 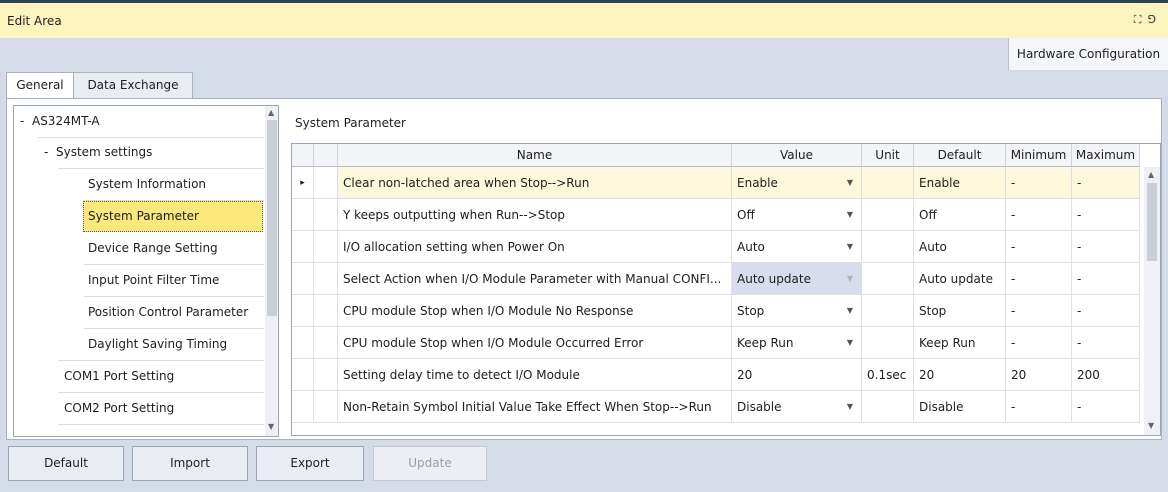 What do you see at coordinates (1039, 155) in the screenshot?
I see `column-header-minimum: Minimum` at bounding box center [1039, 155].